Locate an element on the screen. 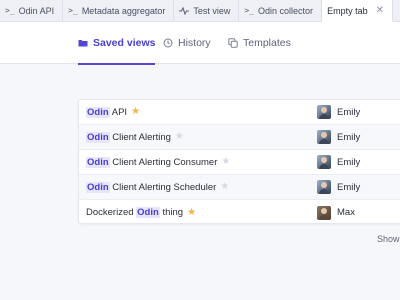 This screenshot has height=300, width=400. name-prefix: Dockerized is located at coordinates (111, 212).